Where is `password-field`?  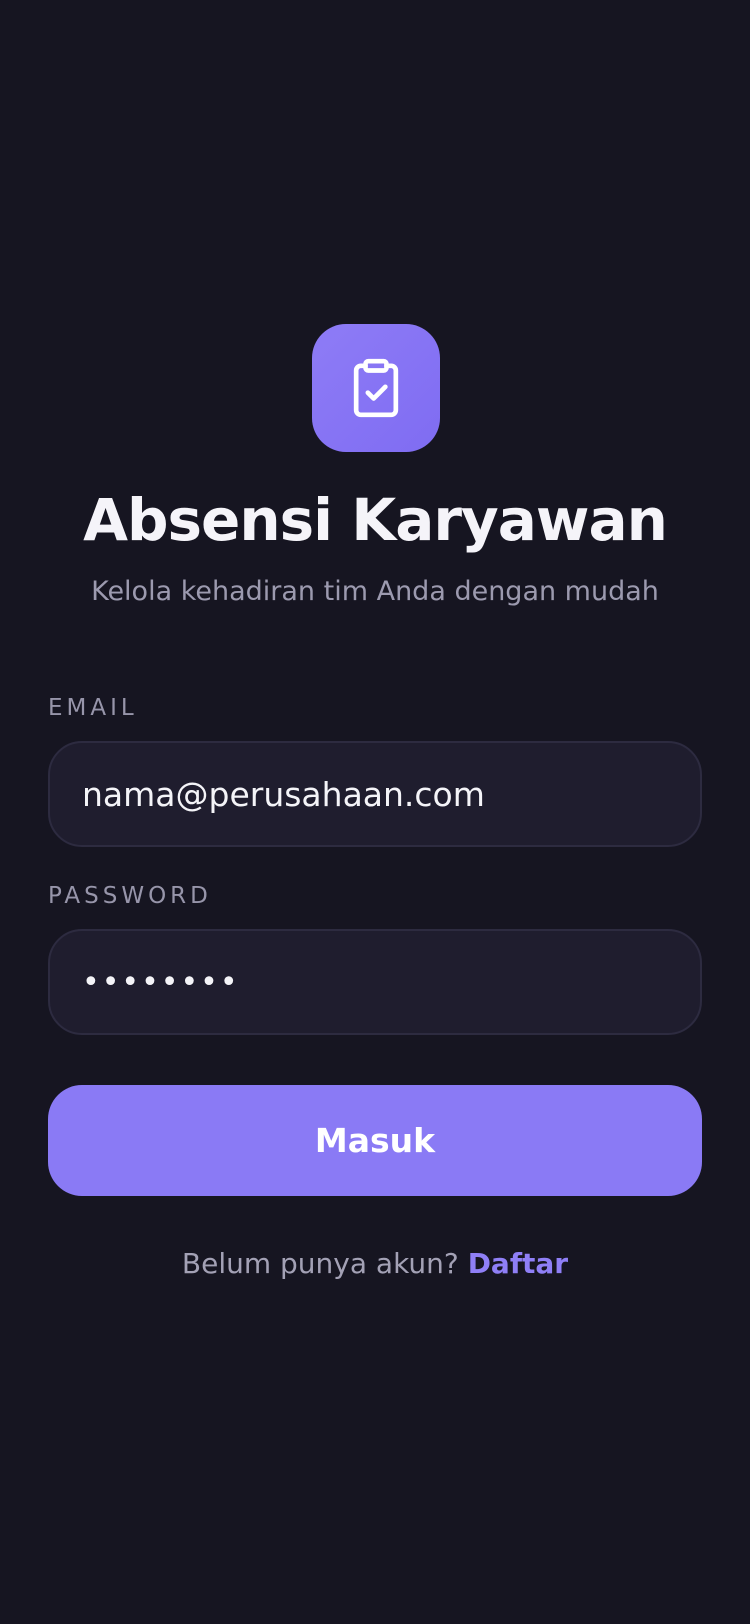
password-field is located at coordinates (375, 982).